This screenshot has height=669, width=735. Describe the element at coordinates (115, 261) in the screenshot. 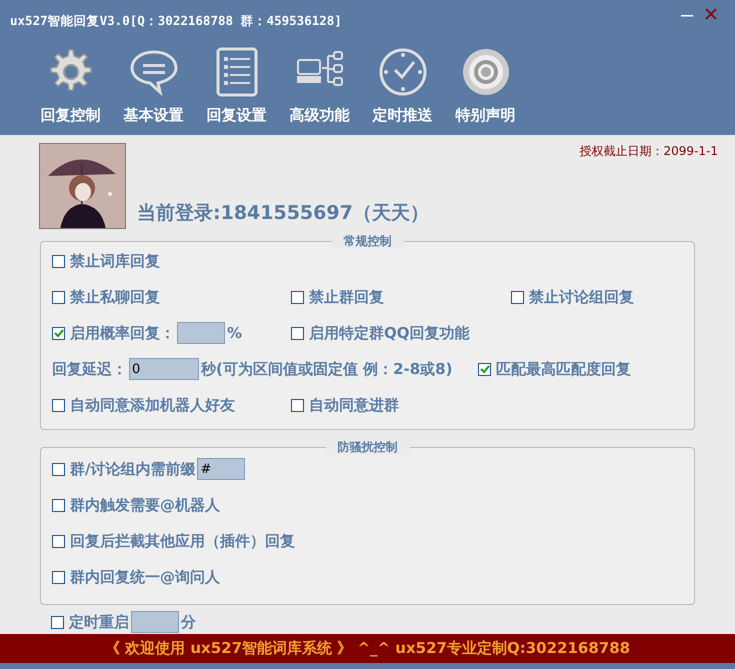

I see `checkbox-label: 禁止词库回复` at that location.